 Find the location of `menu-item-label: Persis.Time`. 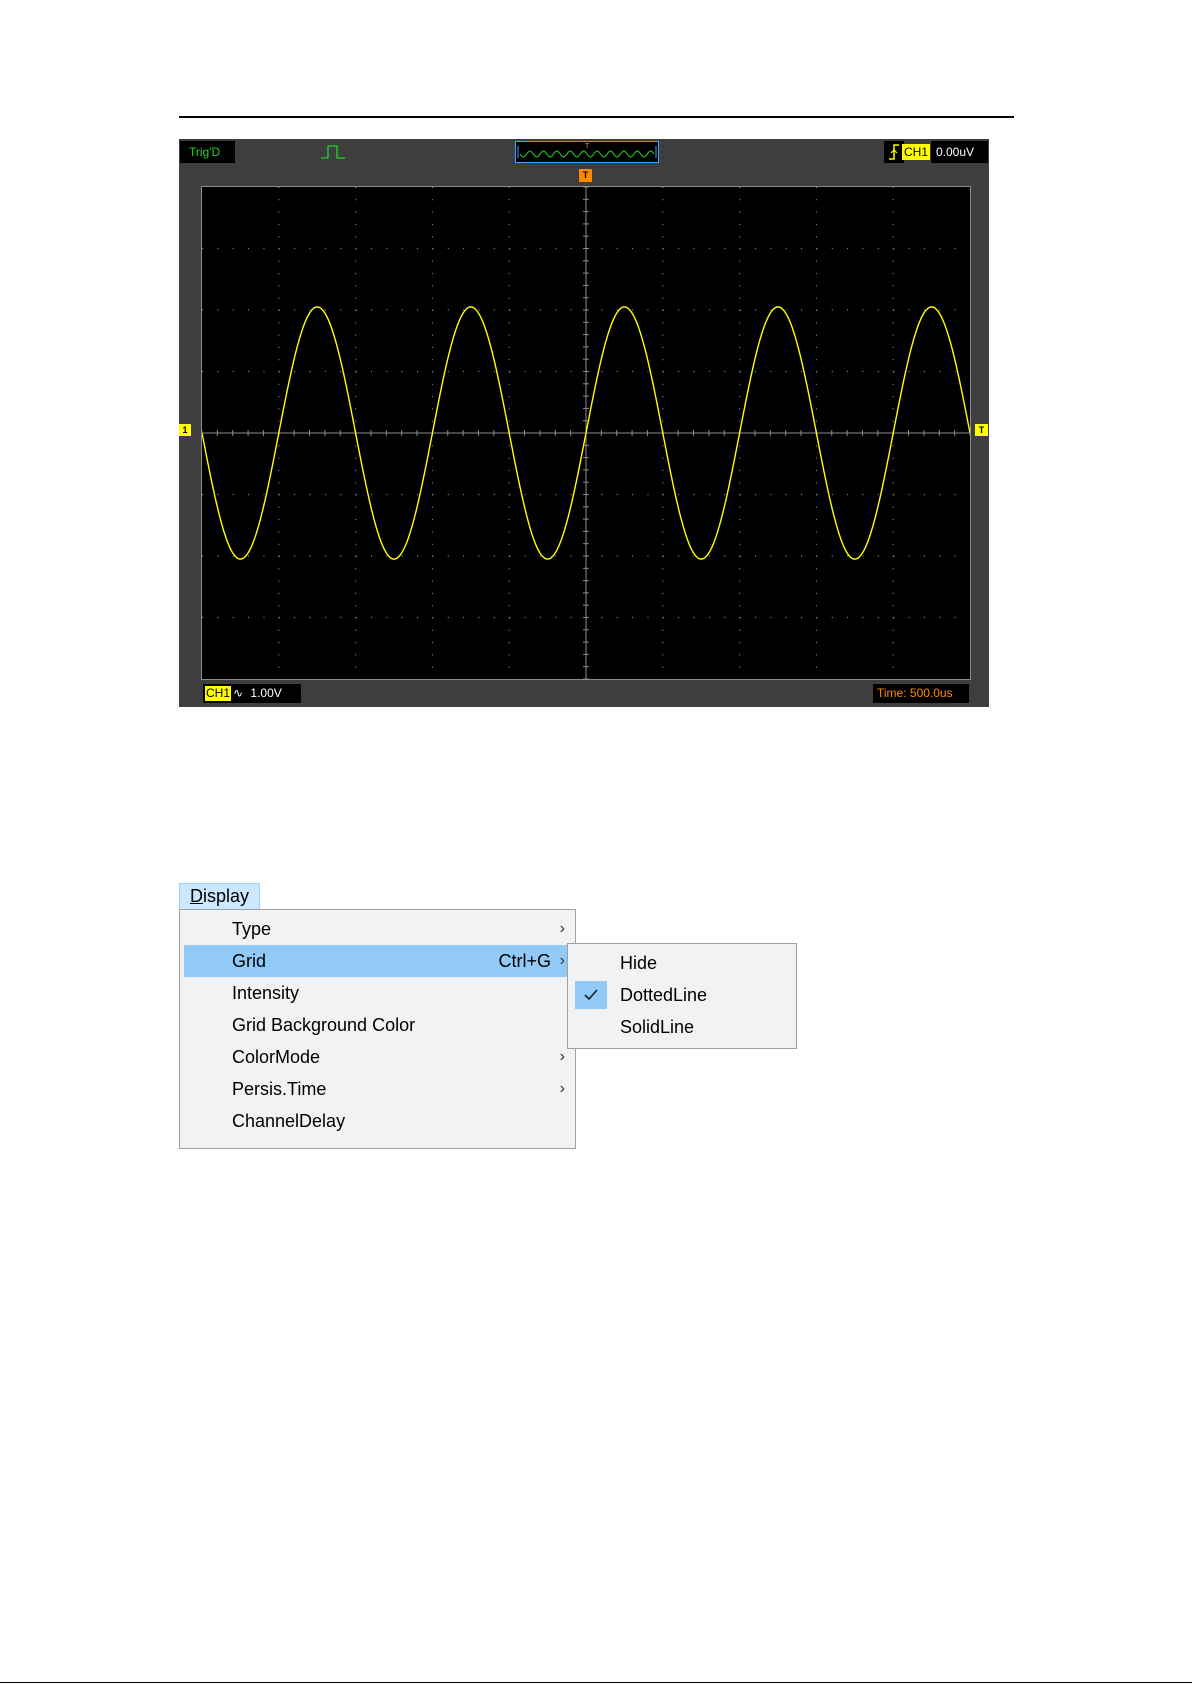

menu-item-label: Persis.Time is located at coordinates (279, 1089).